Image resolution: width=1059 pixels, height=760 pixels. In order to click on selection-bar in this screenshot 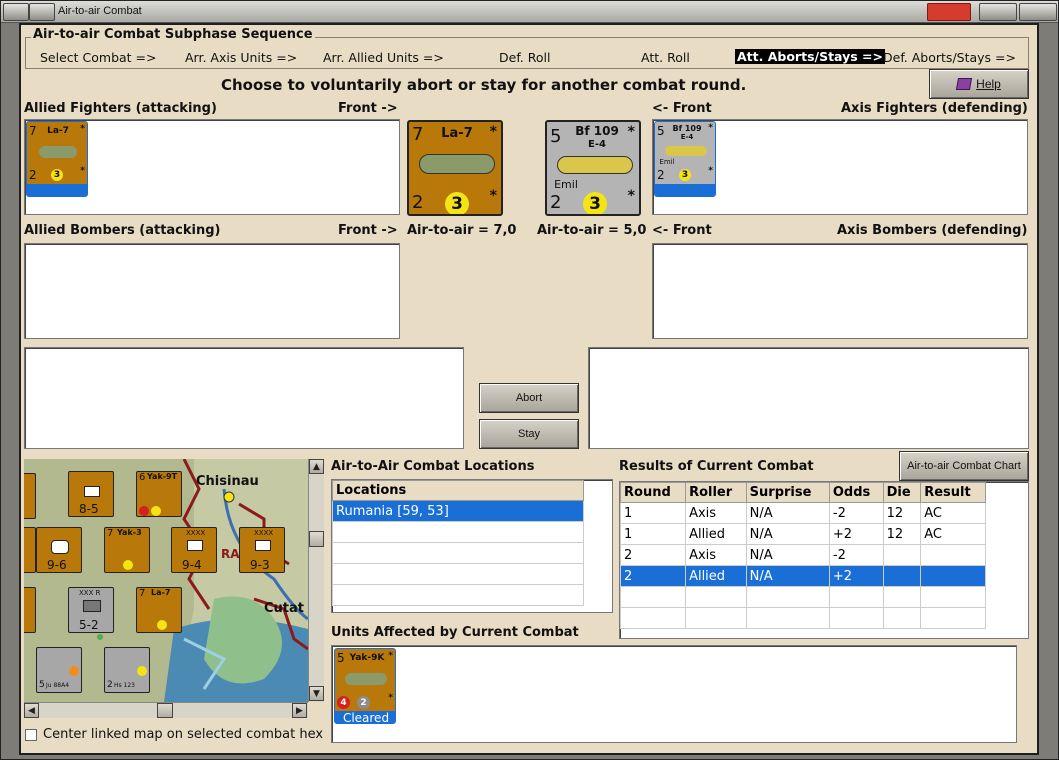, I will do `click(57, 190)`.